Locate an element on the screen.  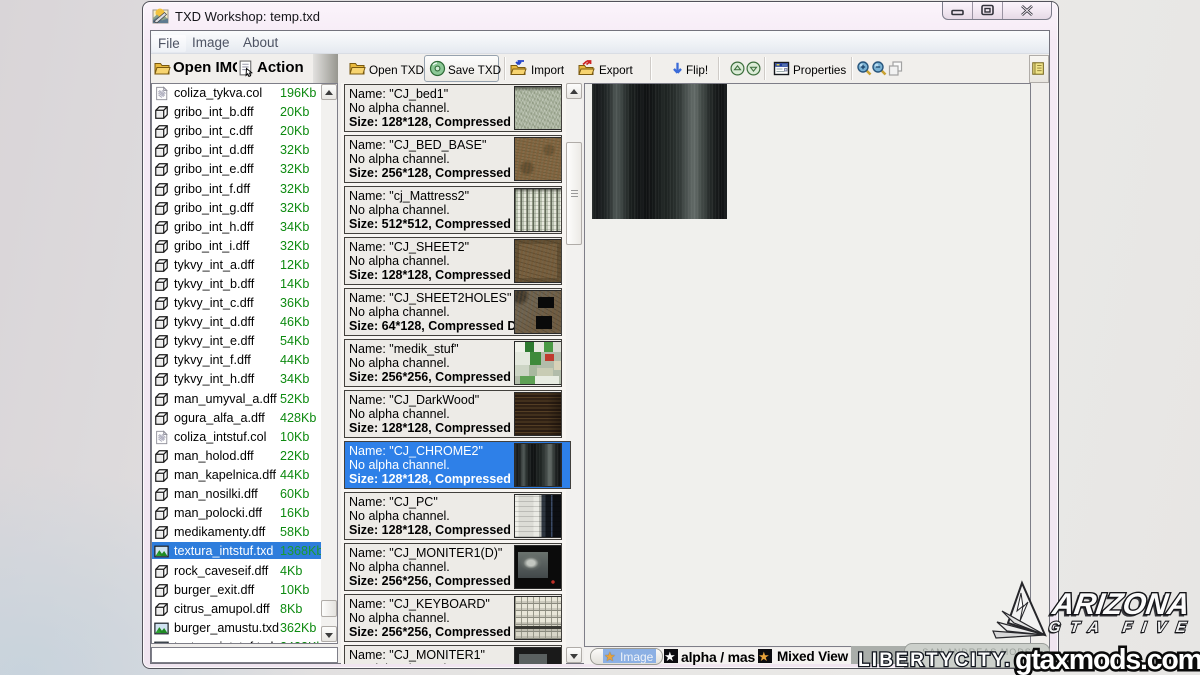
svg-text: gtaxmods.com is located at coordinates (1107, 659).